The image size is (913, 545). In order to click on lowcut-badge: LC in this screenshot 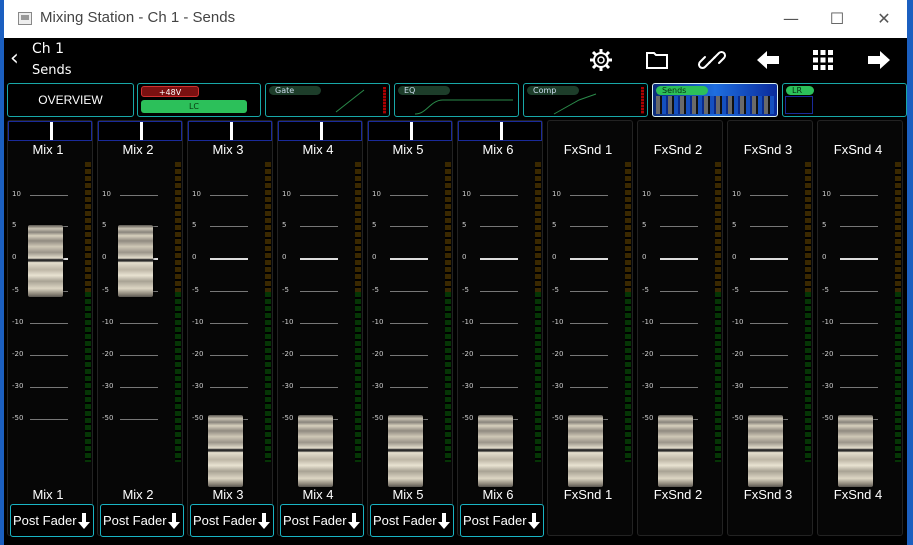, I will do `click(194, 106)`.